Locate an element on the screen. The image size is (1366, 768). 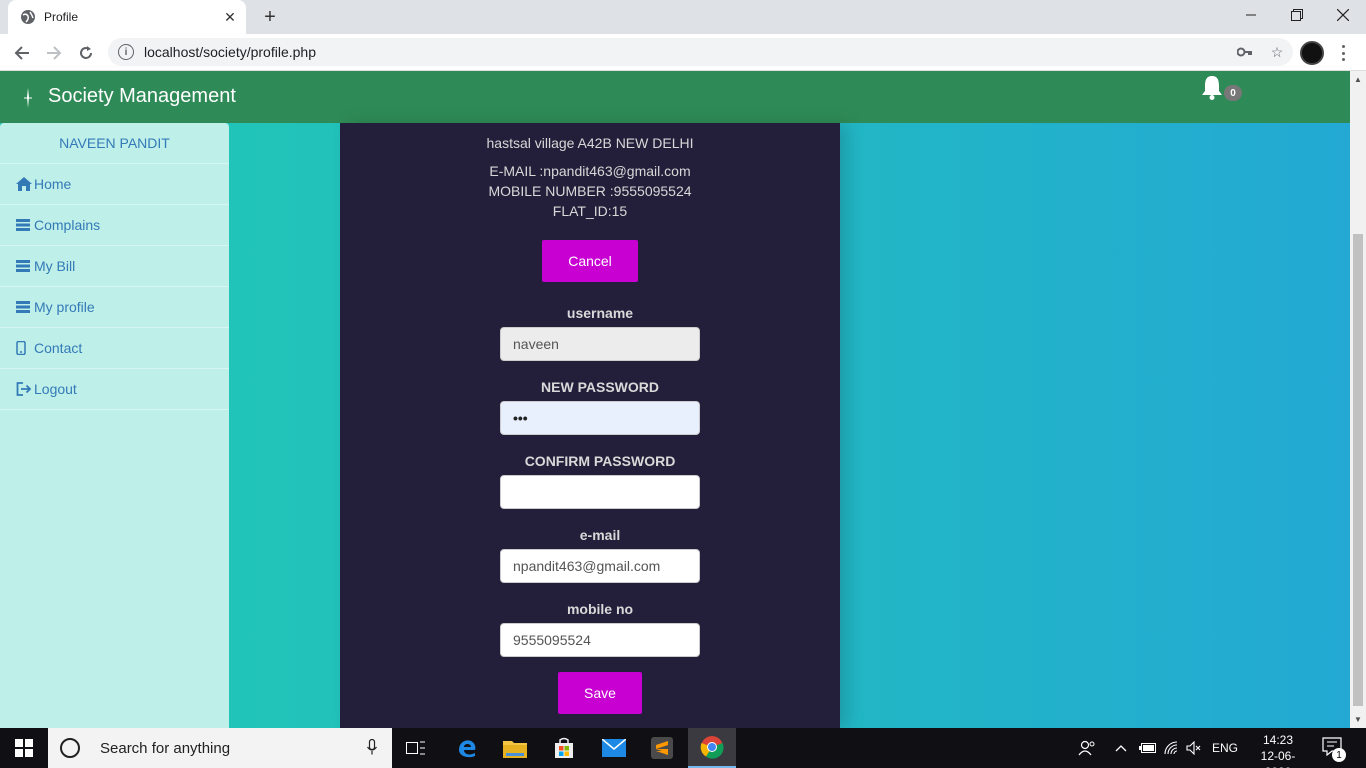
clock-time: 14:23 is located at coordinates (1278, 740).